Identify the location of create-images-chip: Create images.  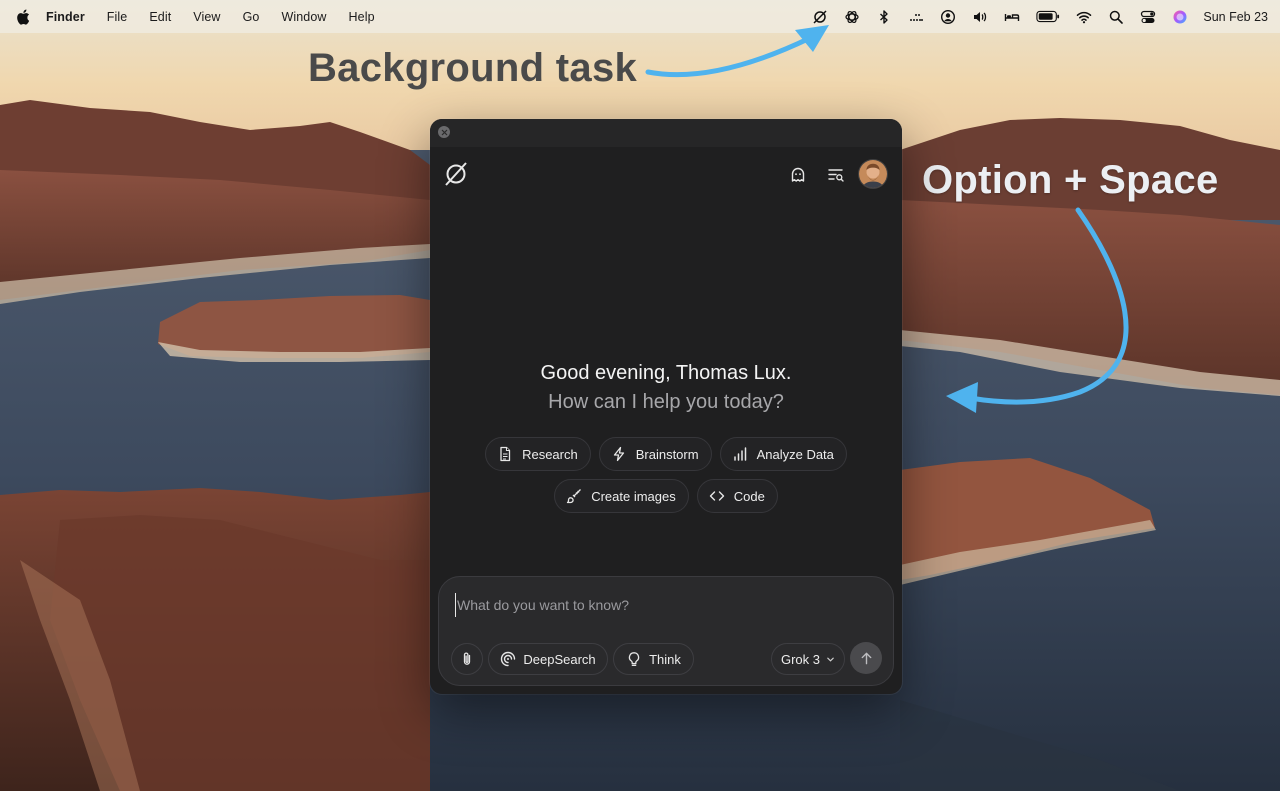
(621, 496).